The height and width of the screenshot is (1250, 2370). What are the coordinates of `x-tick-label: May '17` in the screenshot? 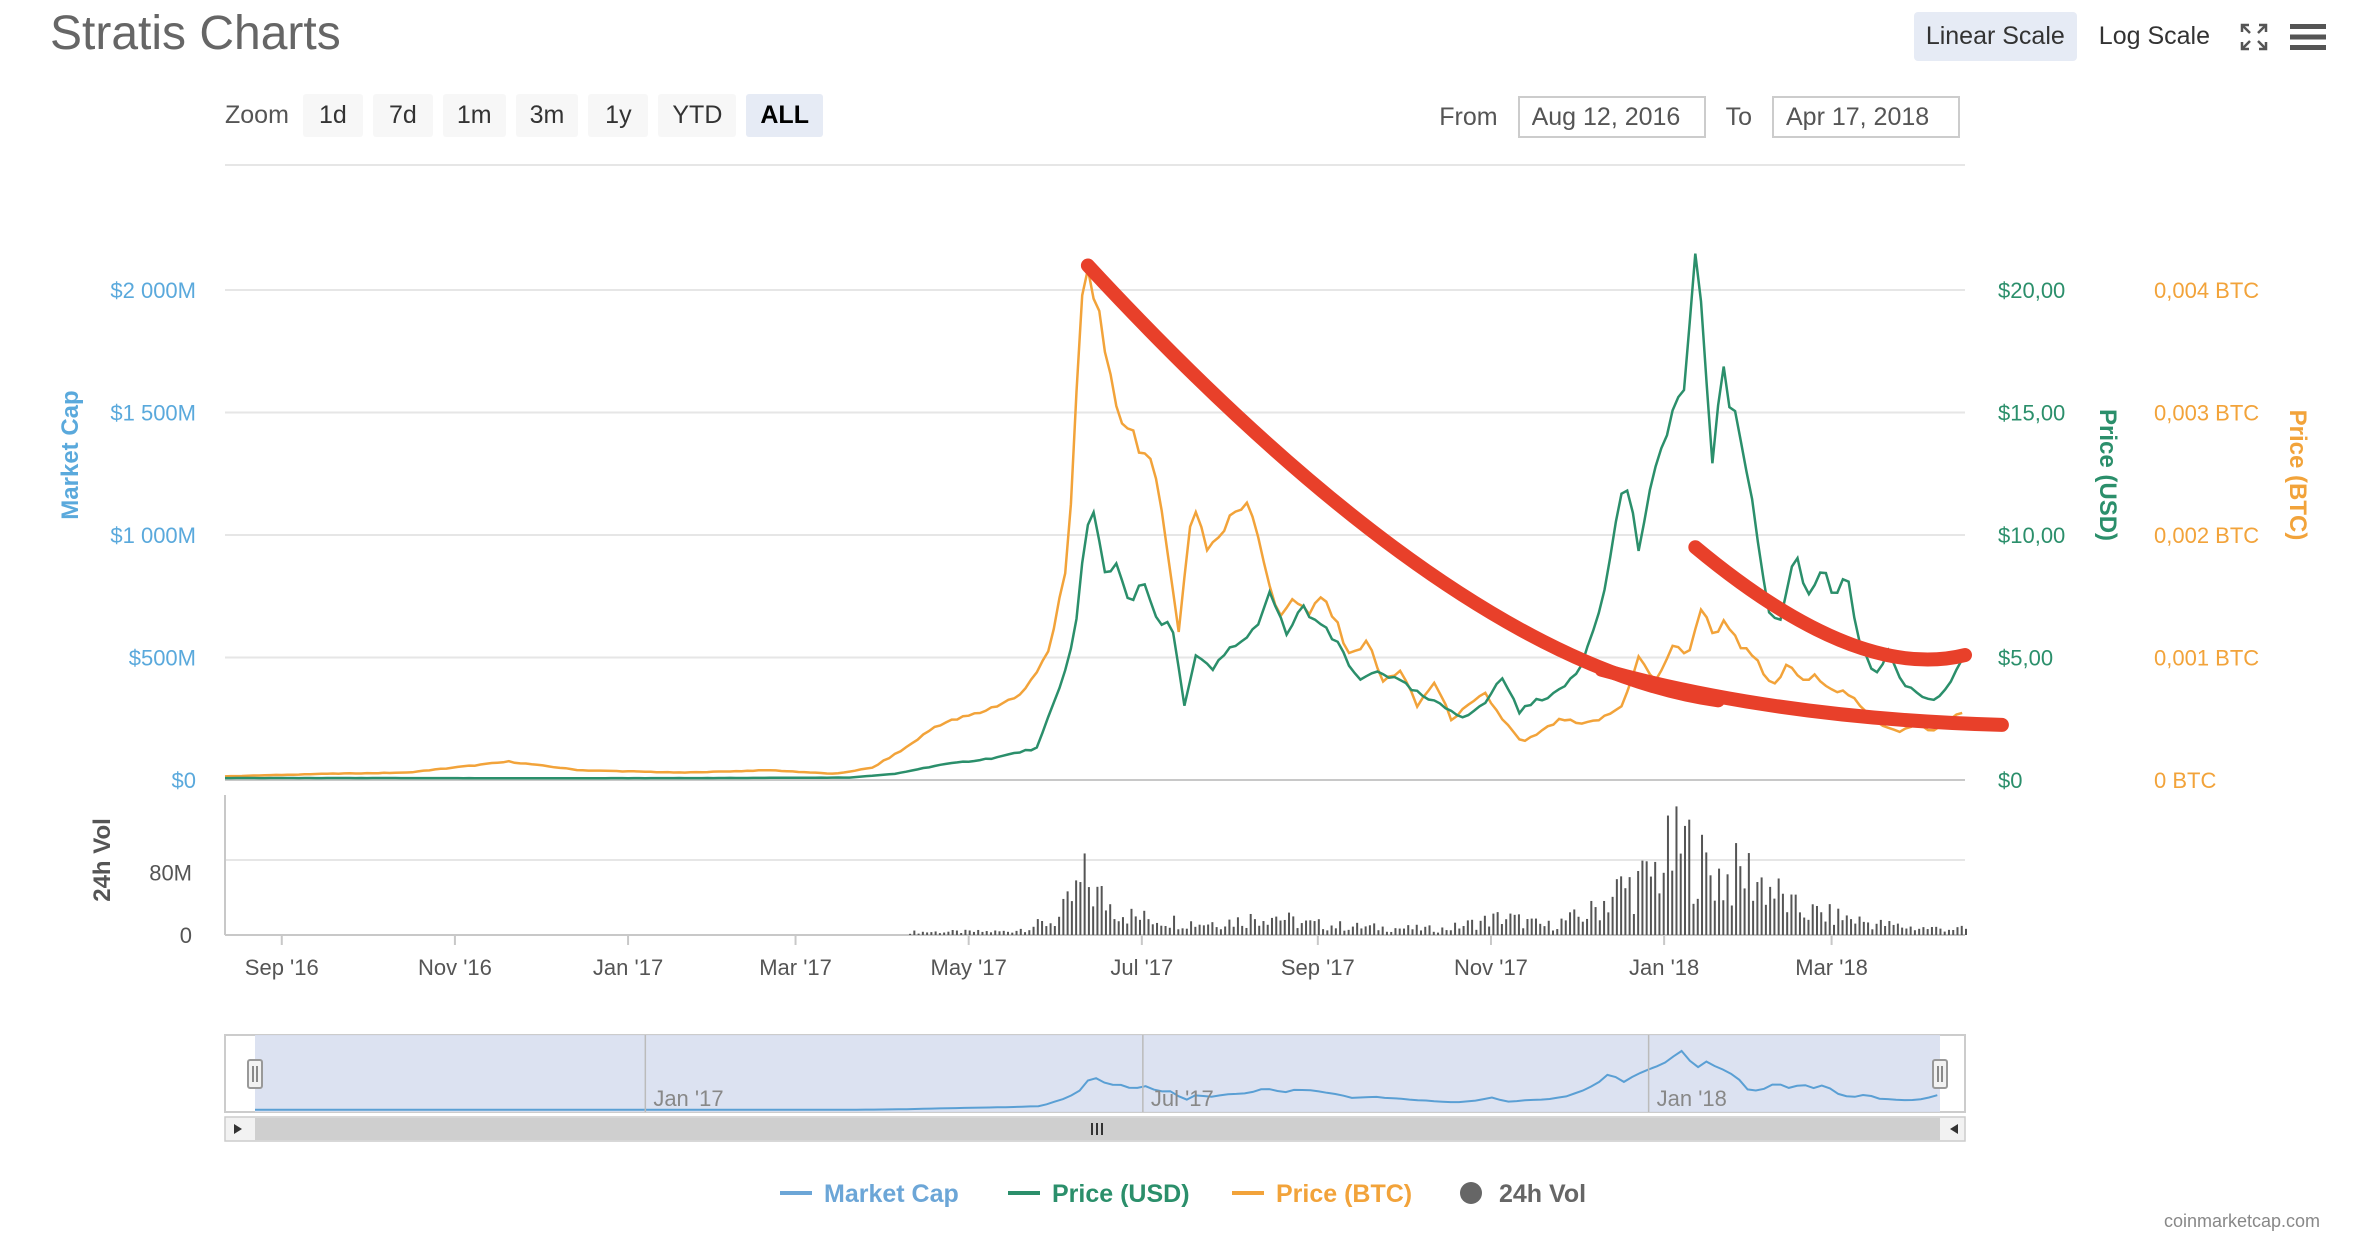 It's located at (969, 967).